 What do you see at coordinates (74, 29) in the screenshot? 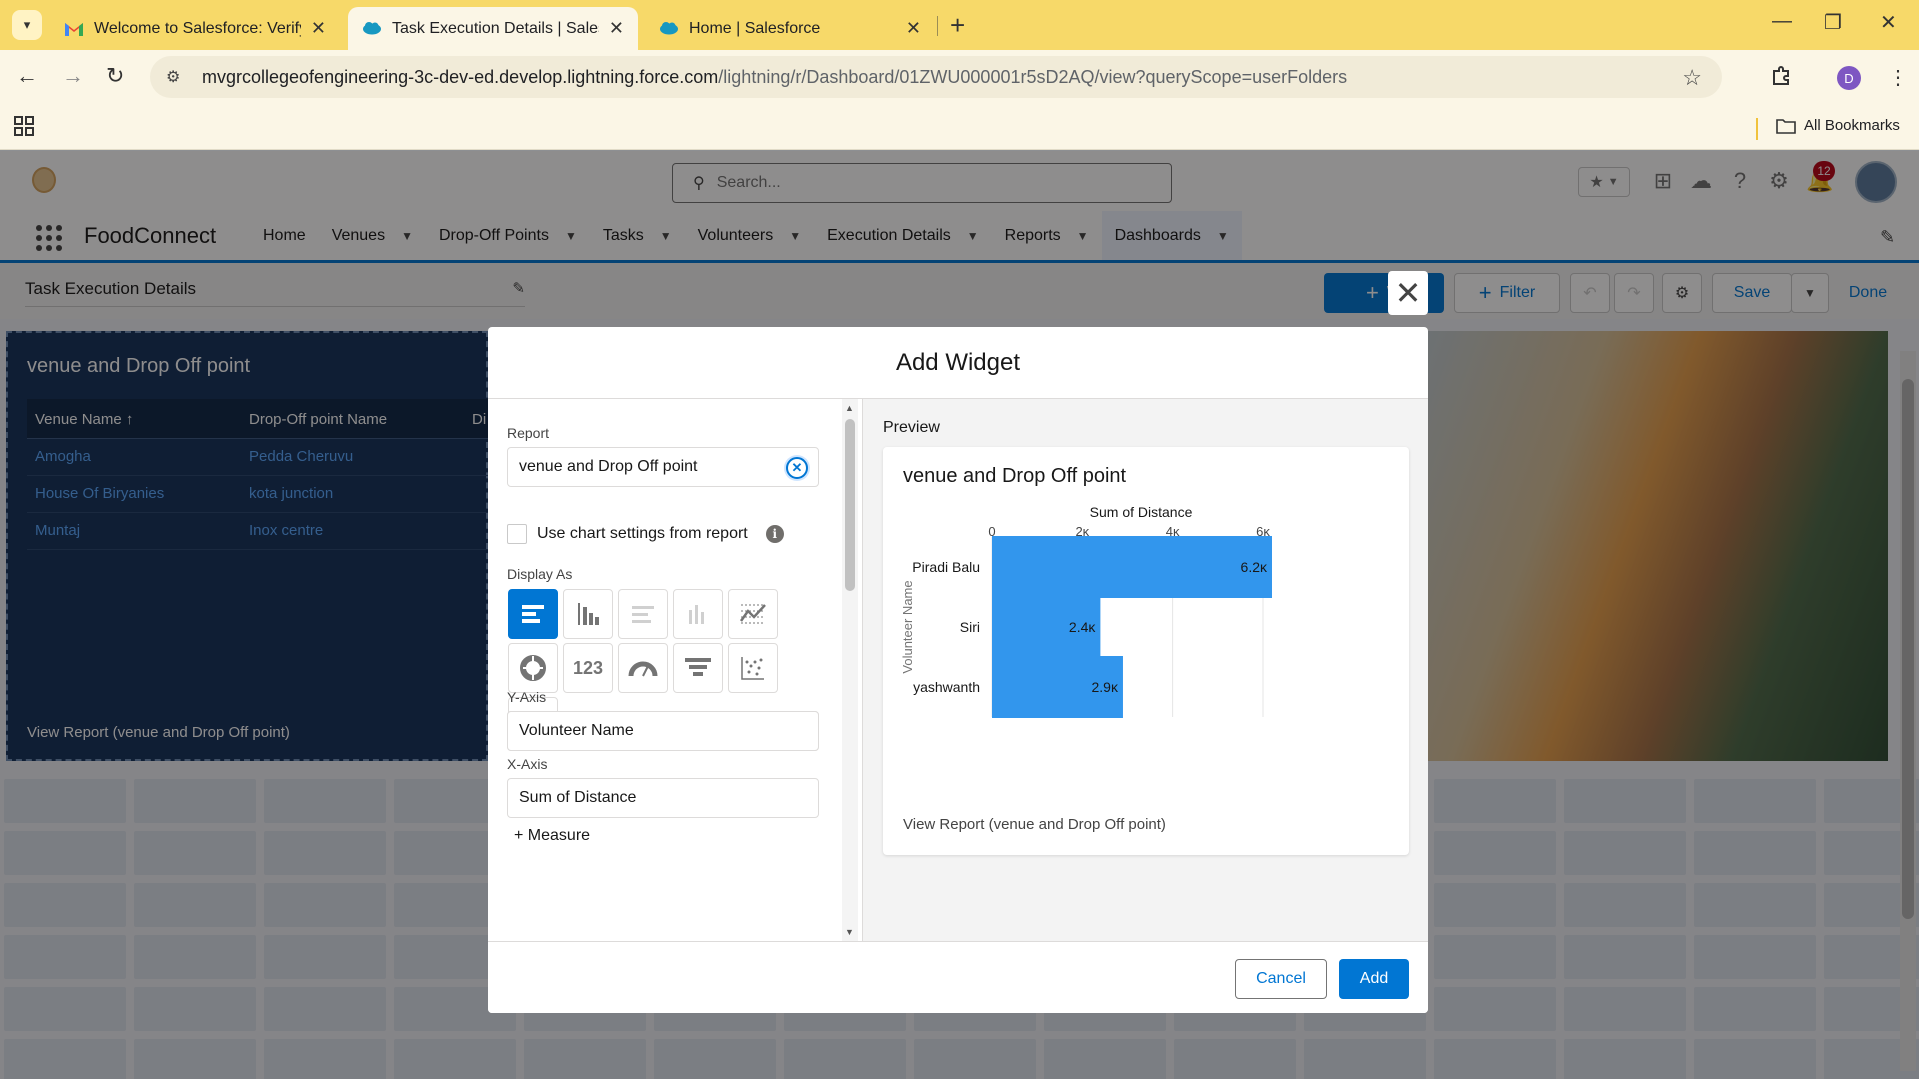
I see `gmail-icon` at bounding box center [74, 29].